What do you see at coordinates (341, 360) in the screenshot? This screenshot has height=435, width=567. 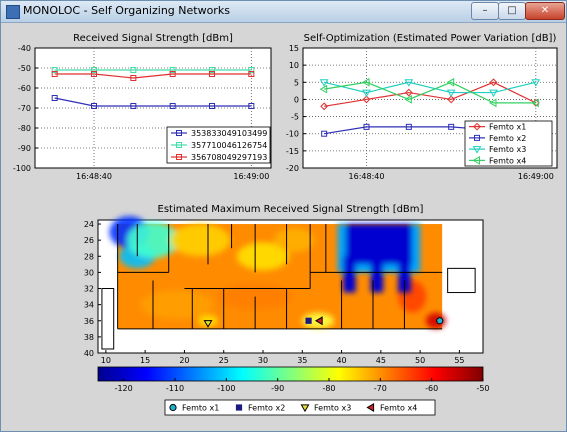 I see `x-tick-label: 40` at bounding box center [341, 360].